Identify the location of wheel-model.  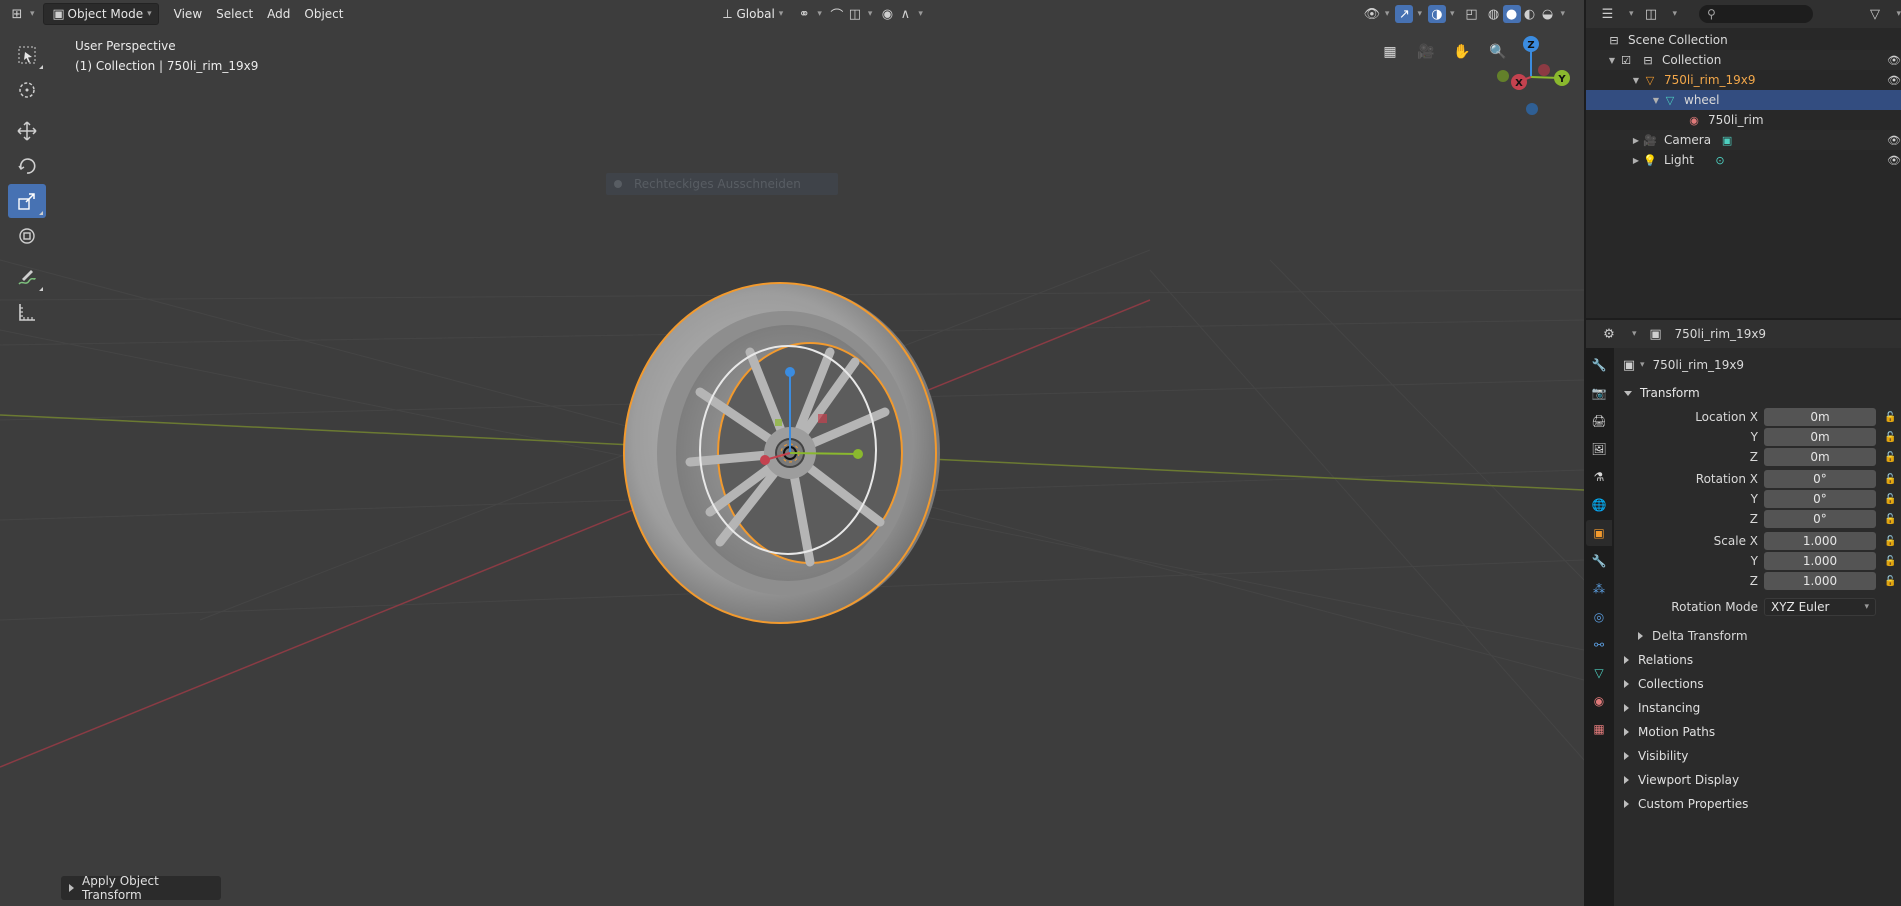
(780, 452).